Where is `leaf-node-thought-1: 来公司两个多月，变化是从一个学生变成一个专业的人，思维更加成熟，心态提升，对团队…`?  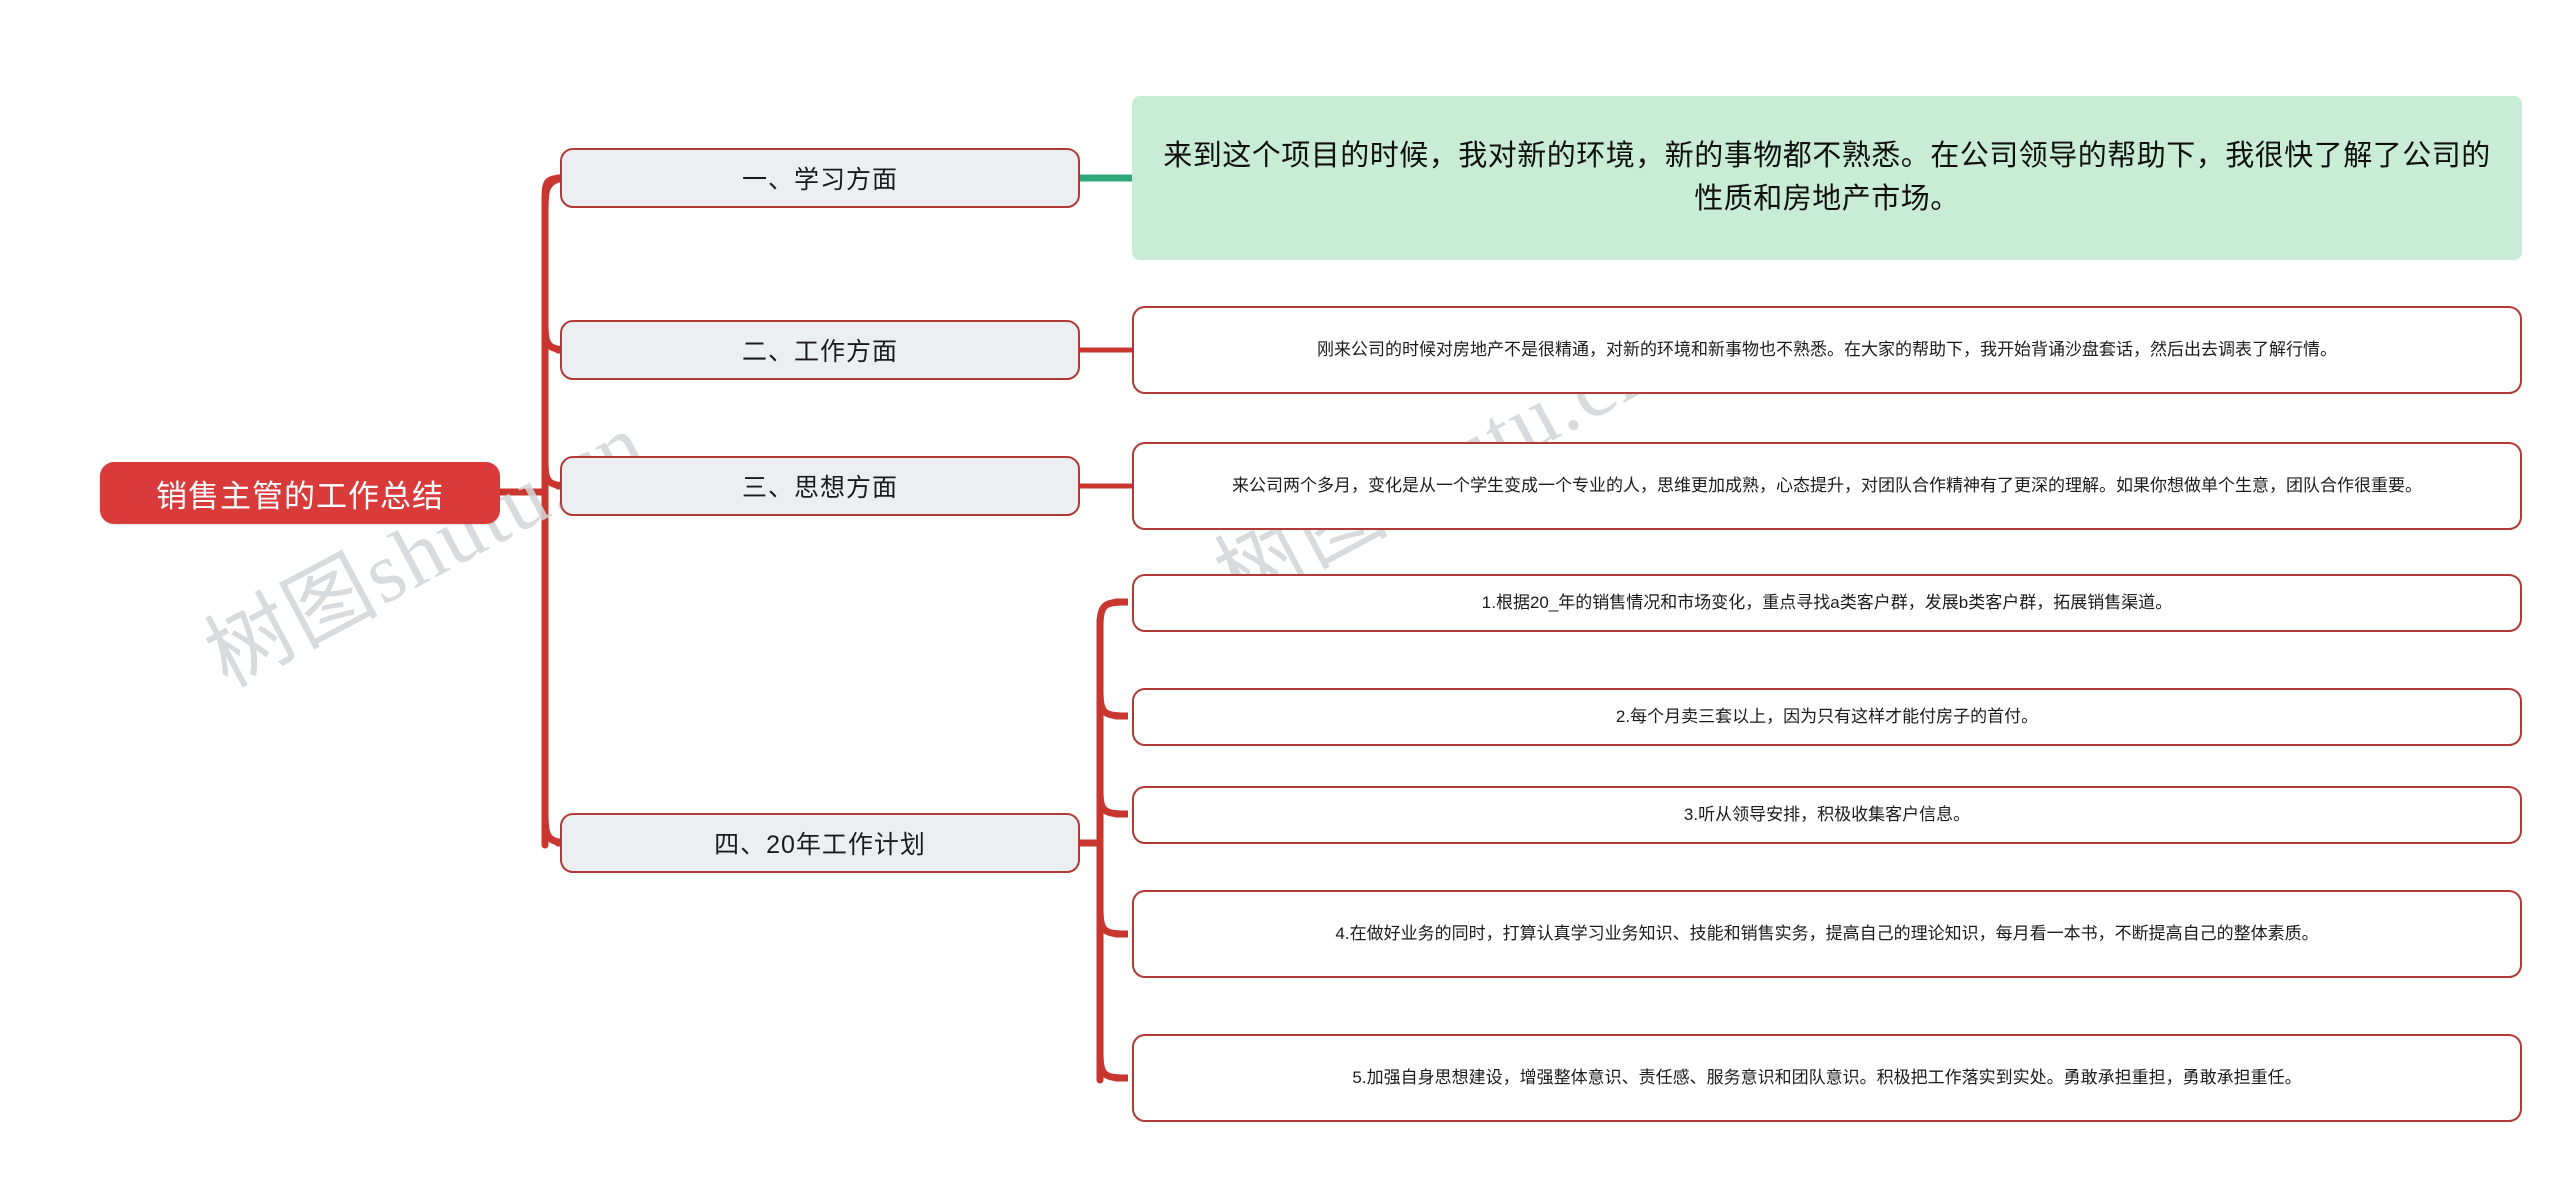 leaf-node-thought-1: 来公司两个多月，变化是从一个学生变成一个专业的人，思维更加成熟，心态提升，对团队… is located at coordinates (1827, 486).